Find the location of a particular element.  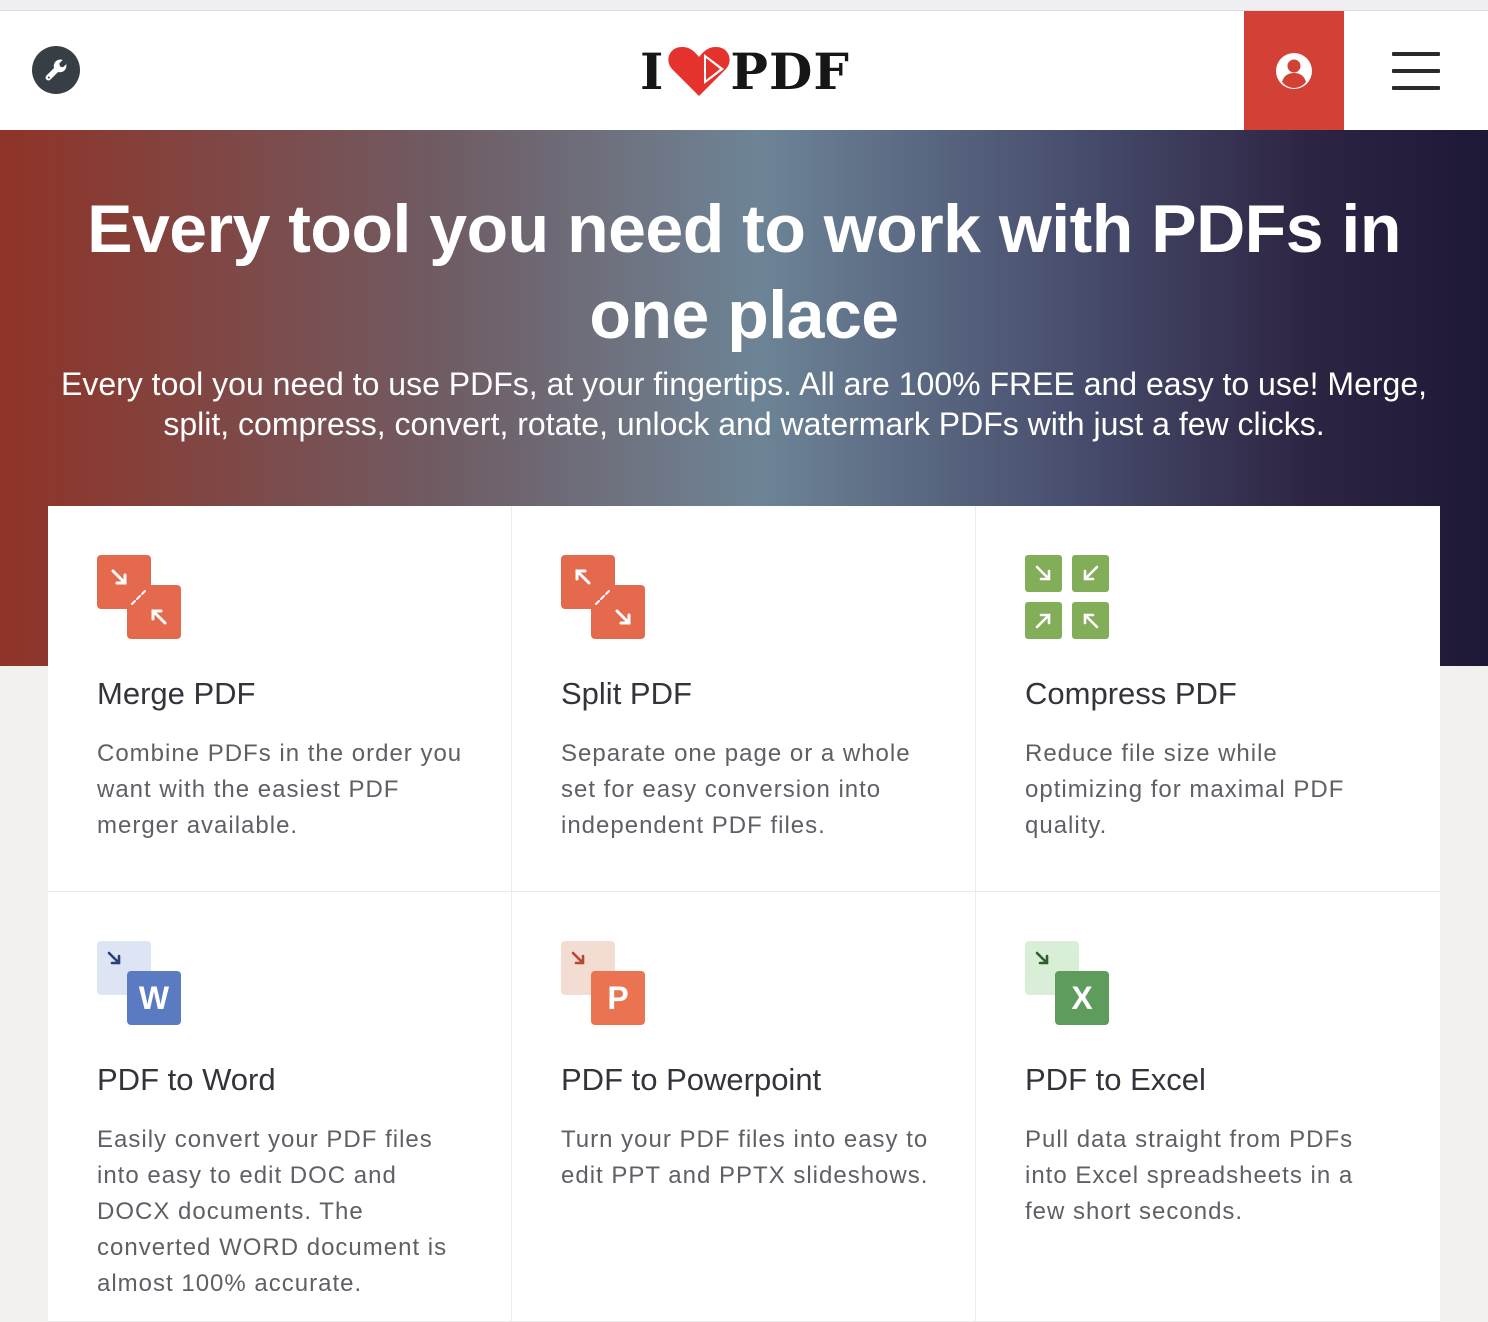

tool-title: PDF to Excel is located at coordinates (1115, 1079).